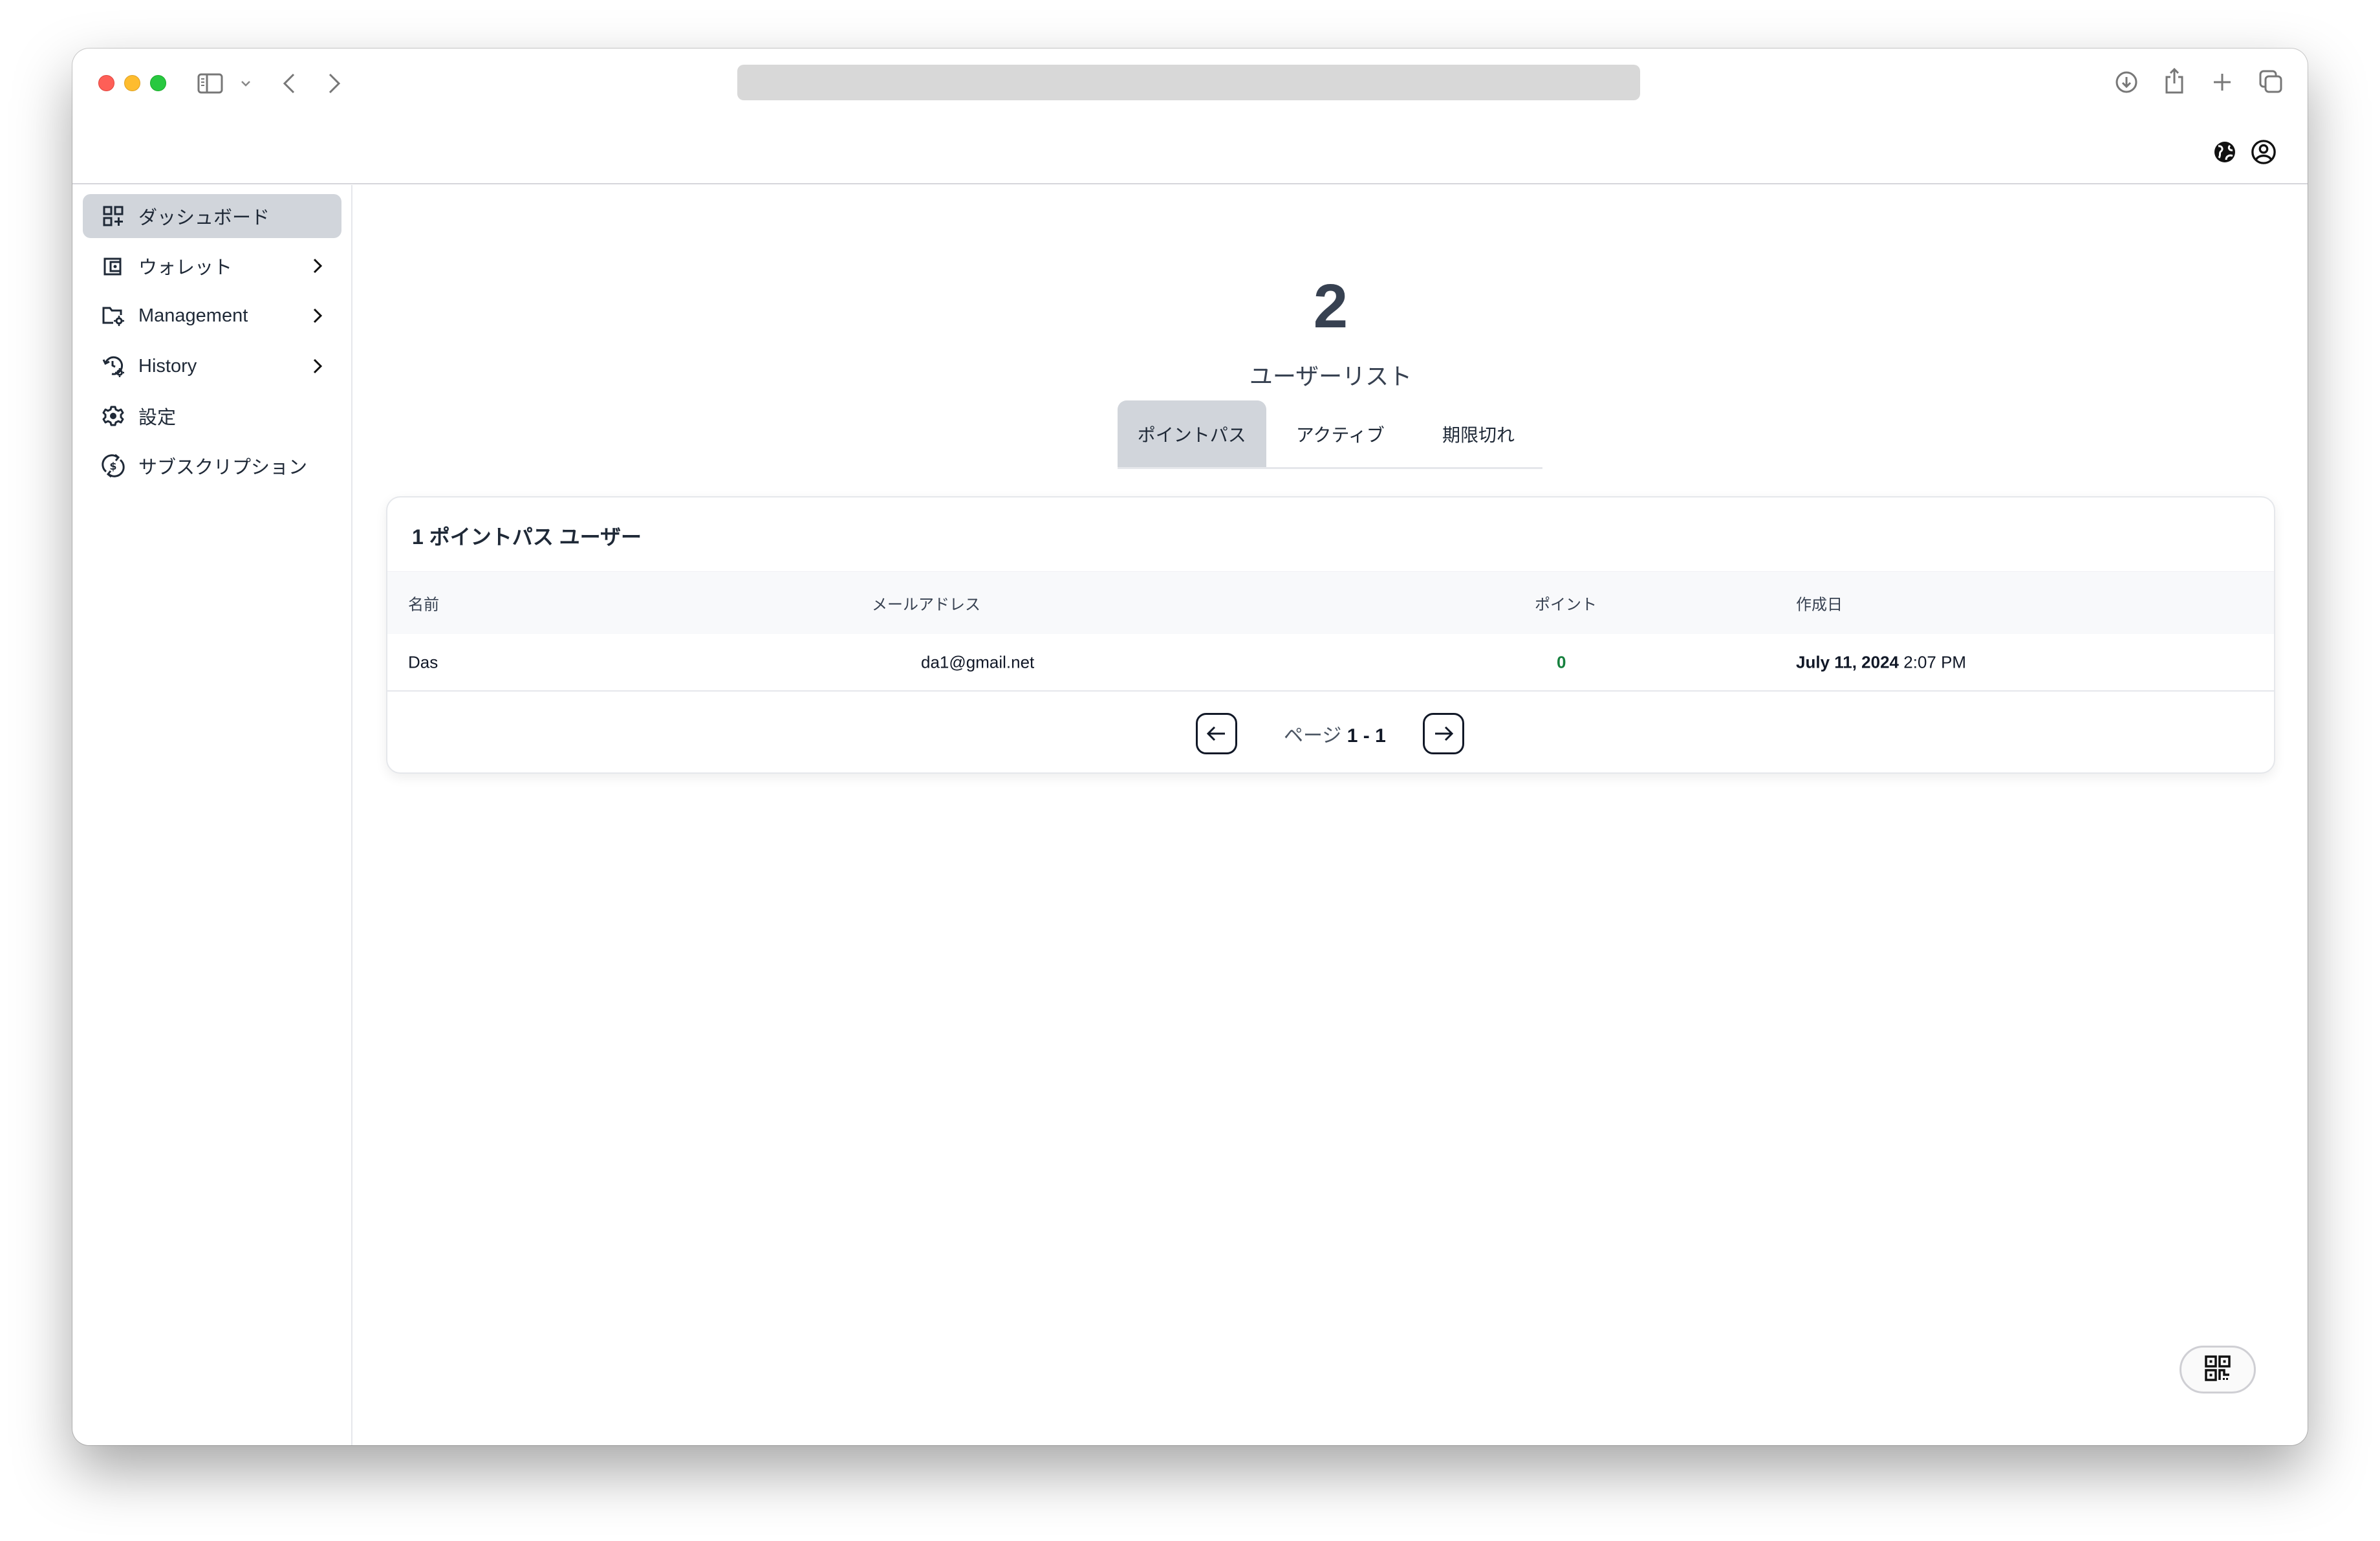 This screenshot has width=2380, height=1541. What do you see at coordinates (204, 218) in the screenshot?
I see `sidebar-item-label: ダッシュボード` at bounding box center [204, 218].